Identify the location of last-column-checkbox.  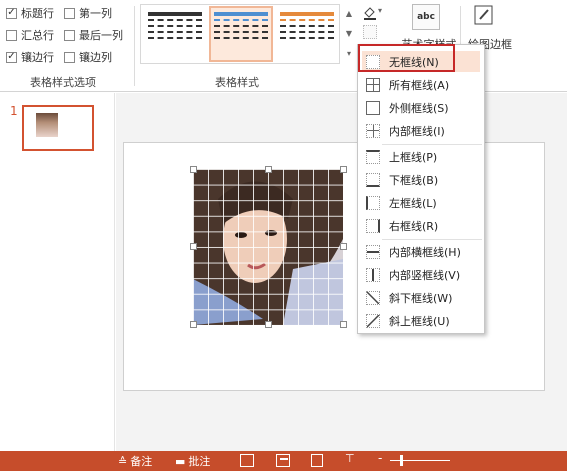
(69, 35).